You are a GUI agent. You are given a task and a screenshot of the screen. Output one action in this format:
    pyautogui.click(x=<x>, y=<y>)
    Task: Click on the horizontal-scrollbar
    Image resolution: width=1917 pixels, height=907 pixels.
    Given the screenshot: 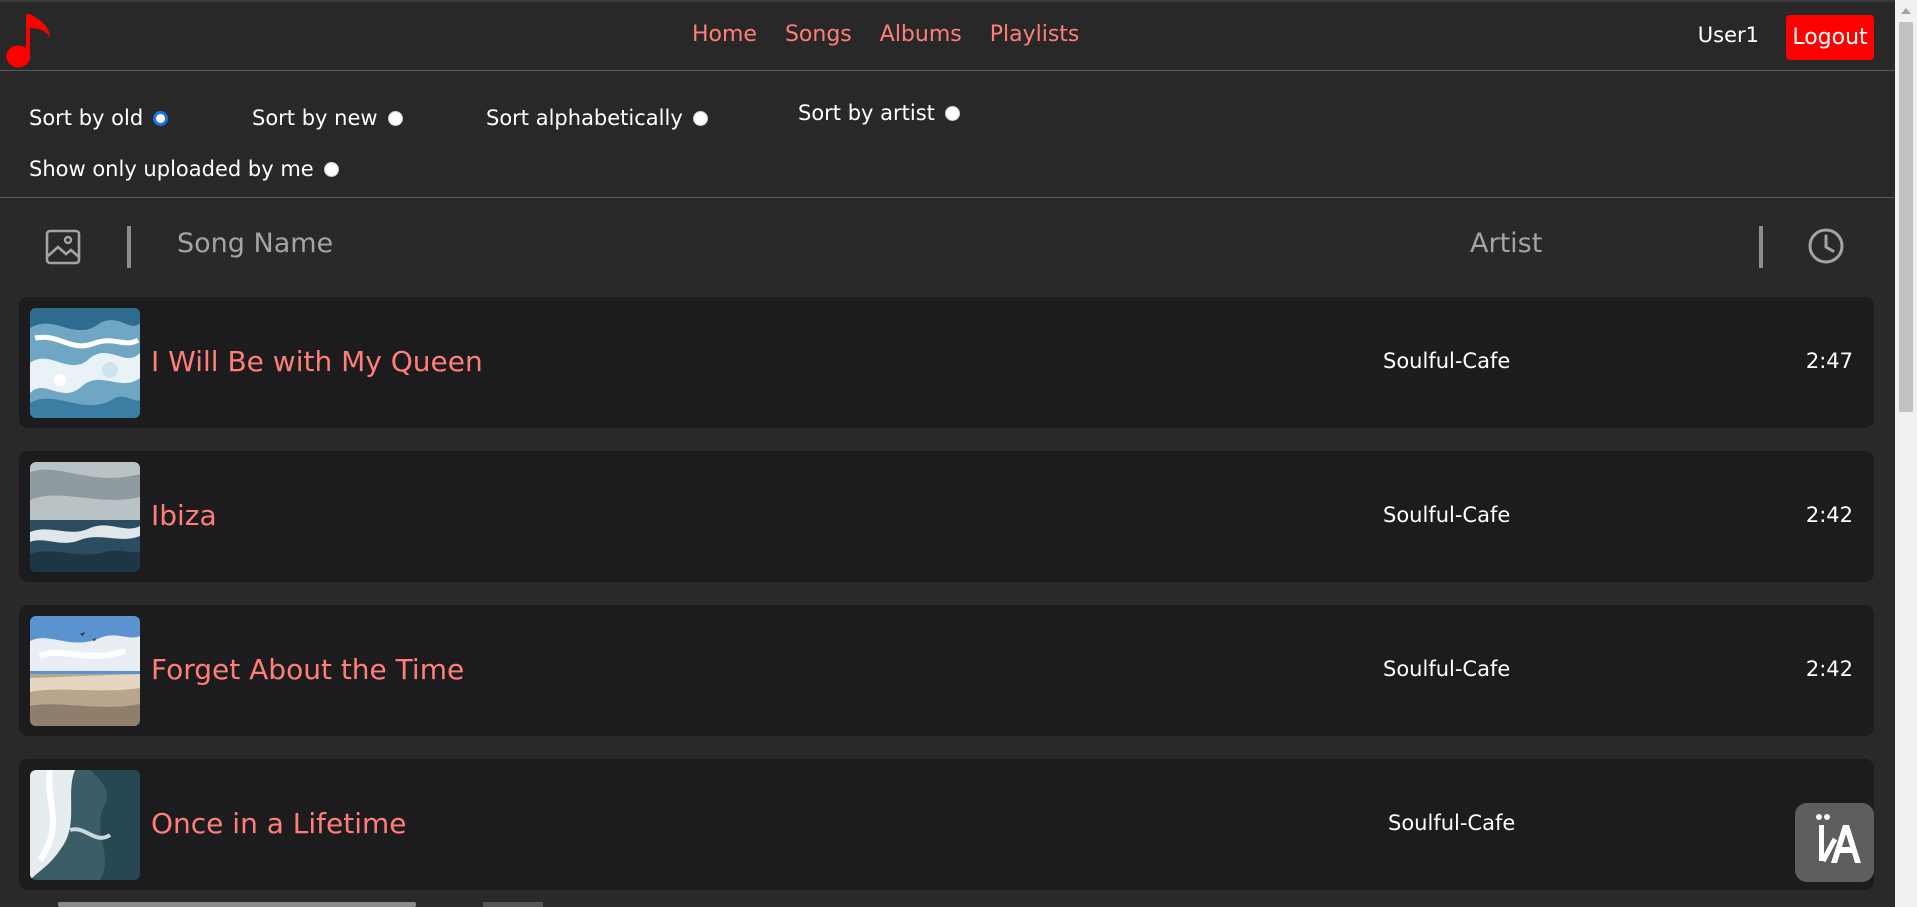 What is the action you would take?
    pyautogui.click(x=947, y=904)
    